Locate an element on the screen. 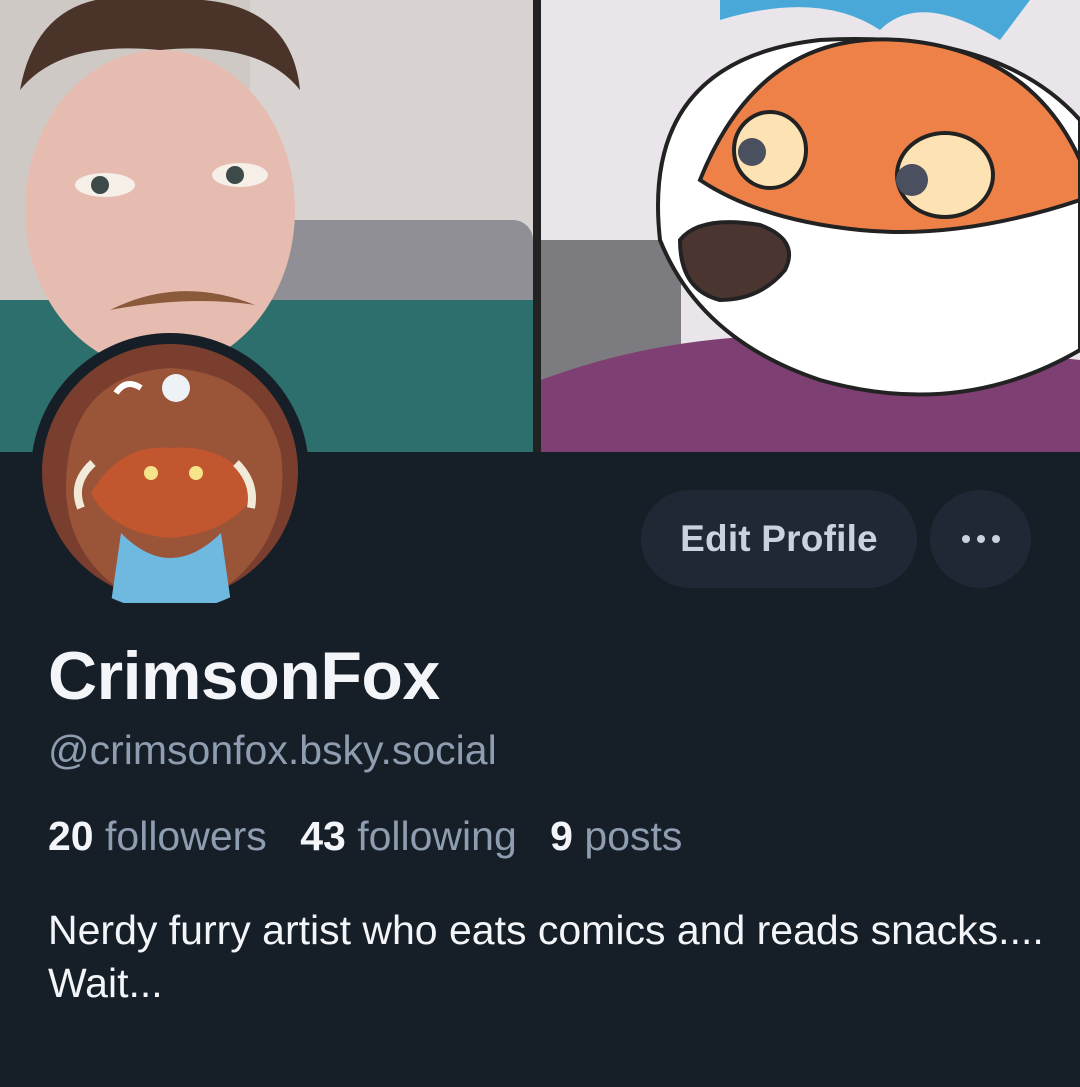 This screenshot has height=1087, width=1080. display-name: CrimsonFox is located at coordinates (244, 676).